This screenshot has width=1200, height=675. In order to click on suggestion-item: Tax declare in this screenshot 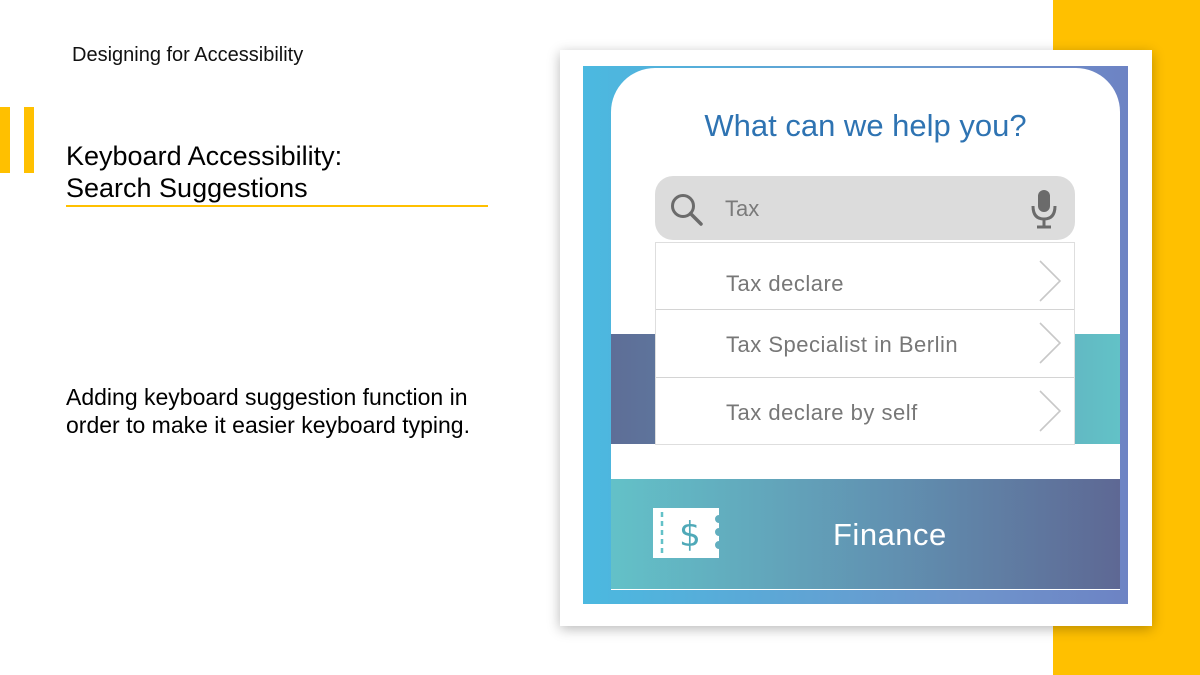, I will do `click(865, 276)`.